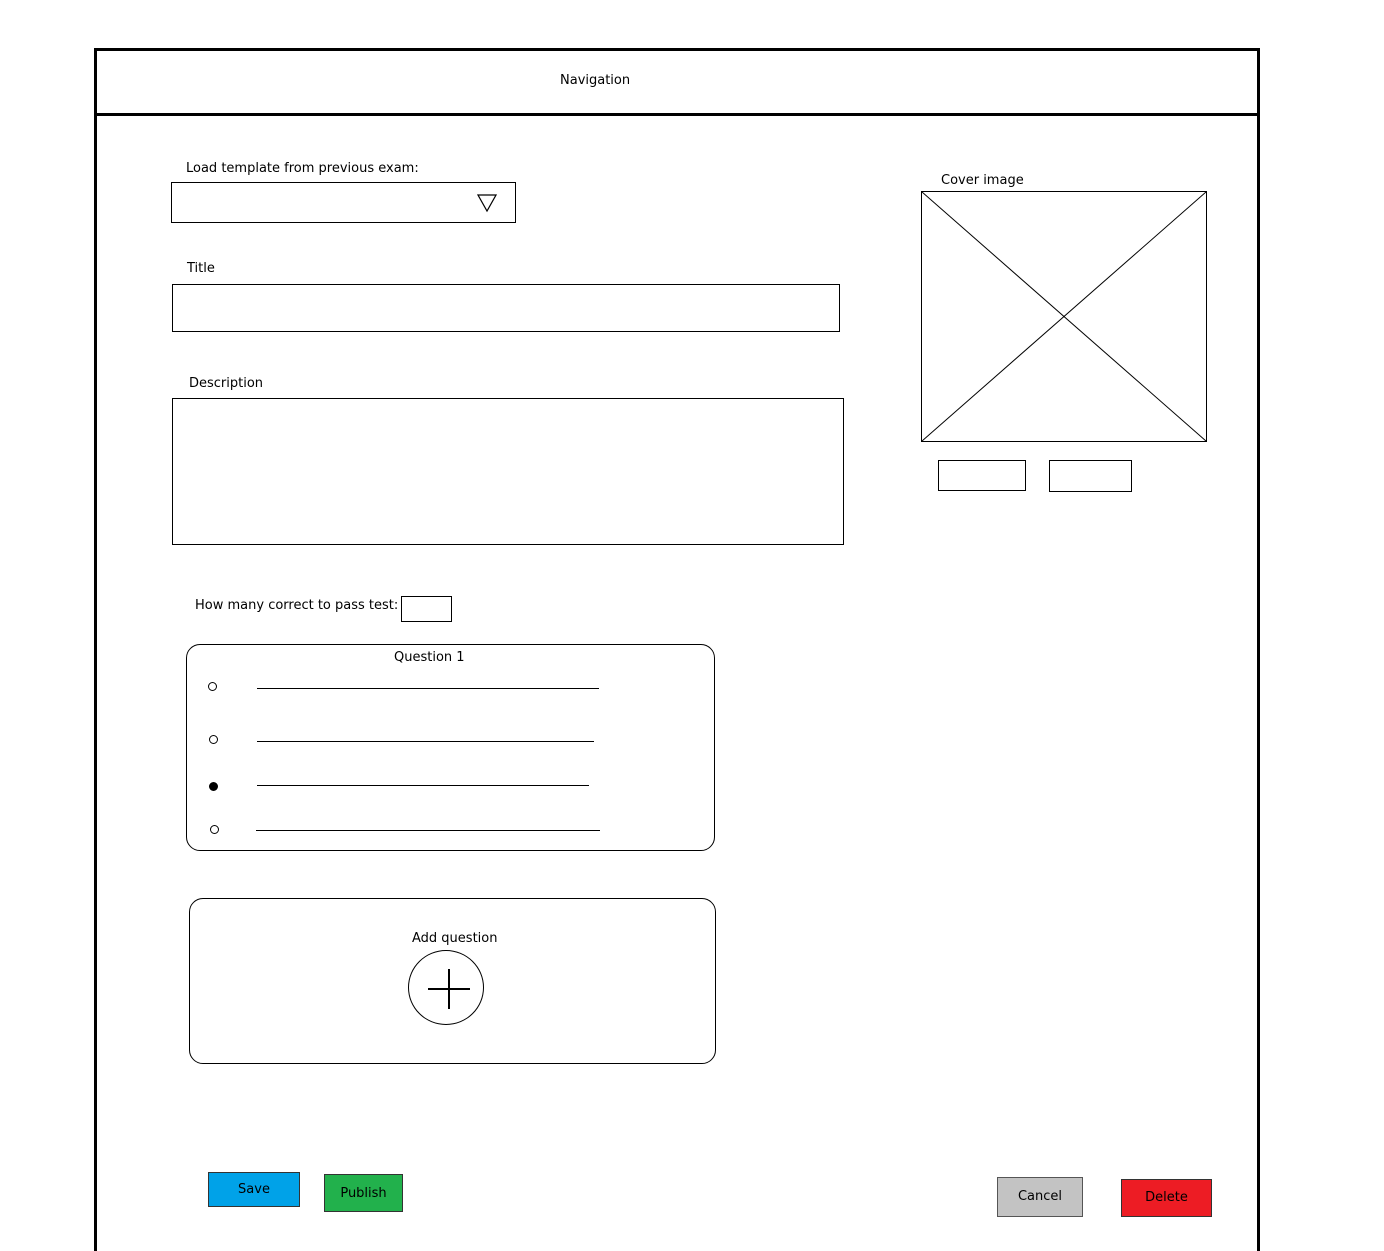  What do you see at coordinates (508, 471) in the screenshot?
I see `description-textarea` at bounding box center [508, 471].